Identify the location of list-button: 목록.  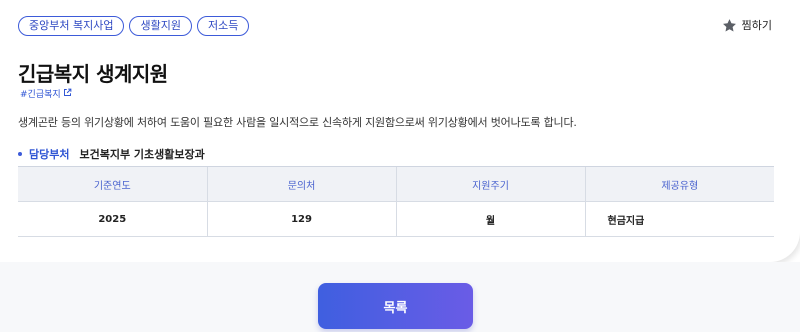
(395, 306).